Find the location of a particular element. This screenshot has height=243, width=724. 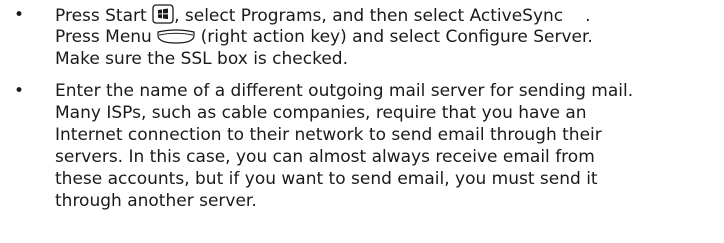

text-line: Make sure the SSL box is checked. is located at coordinates (201, 59).